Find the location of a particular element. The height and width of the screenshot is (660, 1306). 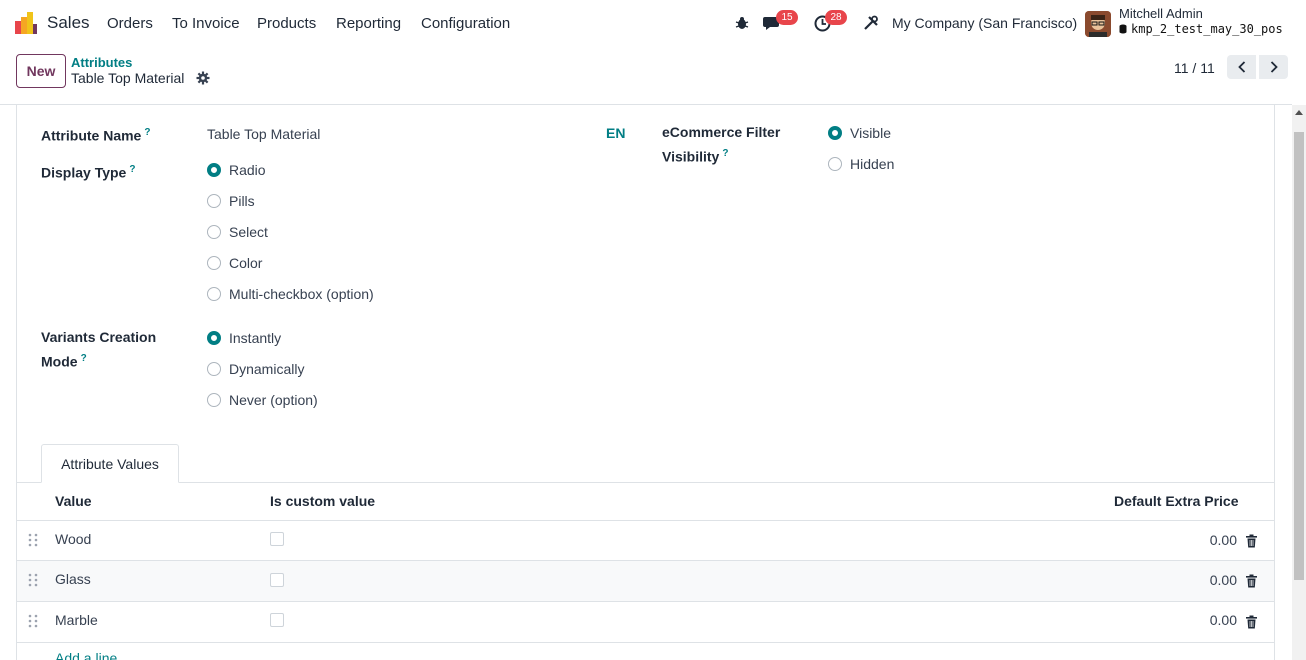

row-value: Marble is located at coordinates (76, 620).